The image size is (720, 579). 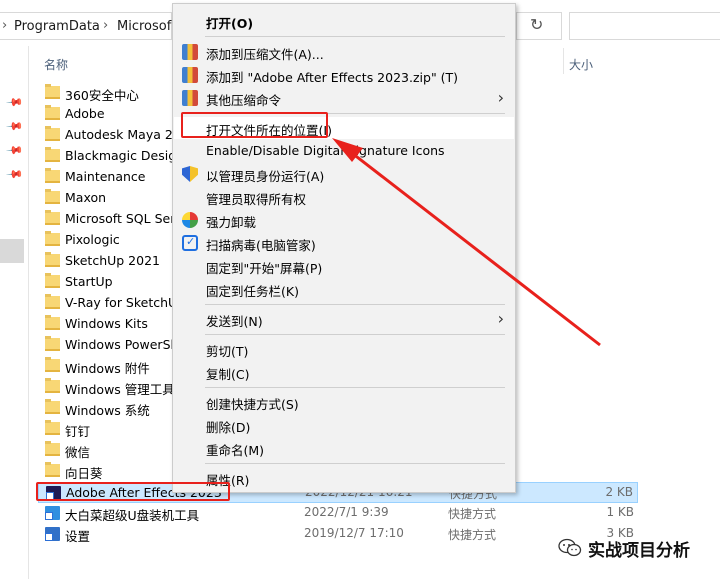 What do you see at coordinates (344, 448) in the screenshot?
I see `menu-item-rename: 重命名(M)` at bounding box center [344, 448].